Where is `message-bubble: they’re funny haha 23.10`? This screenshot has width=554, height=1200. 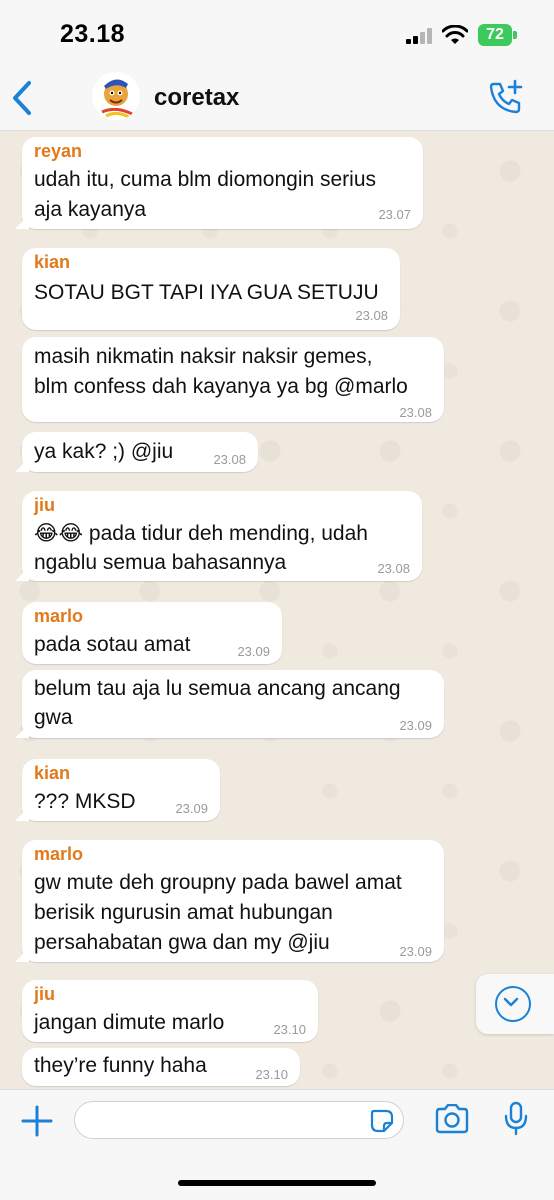
message-bubble: they’re funny haha 23.10 is located at coordinates (161, 1067).